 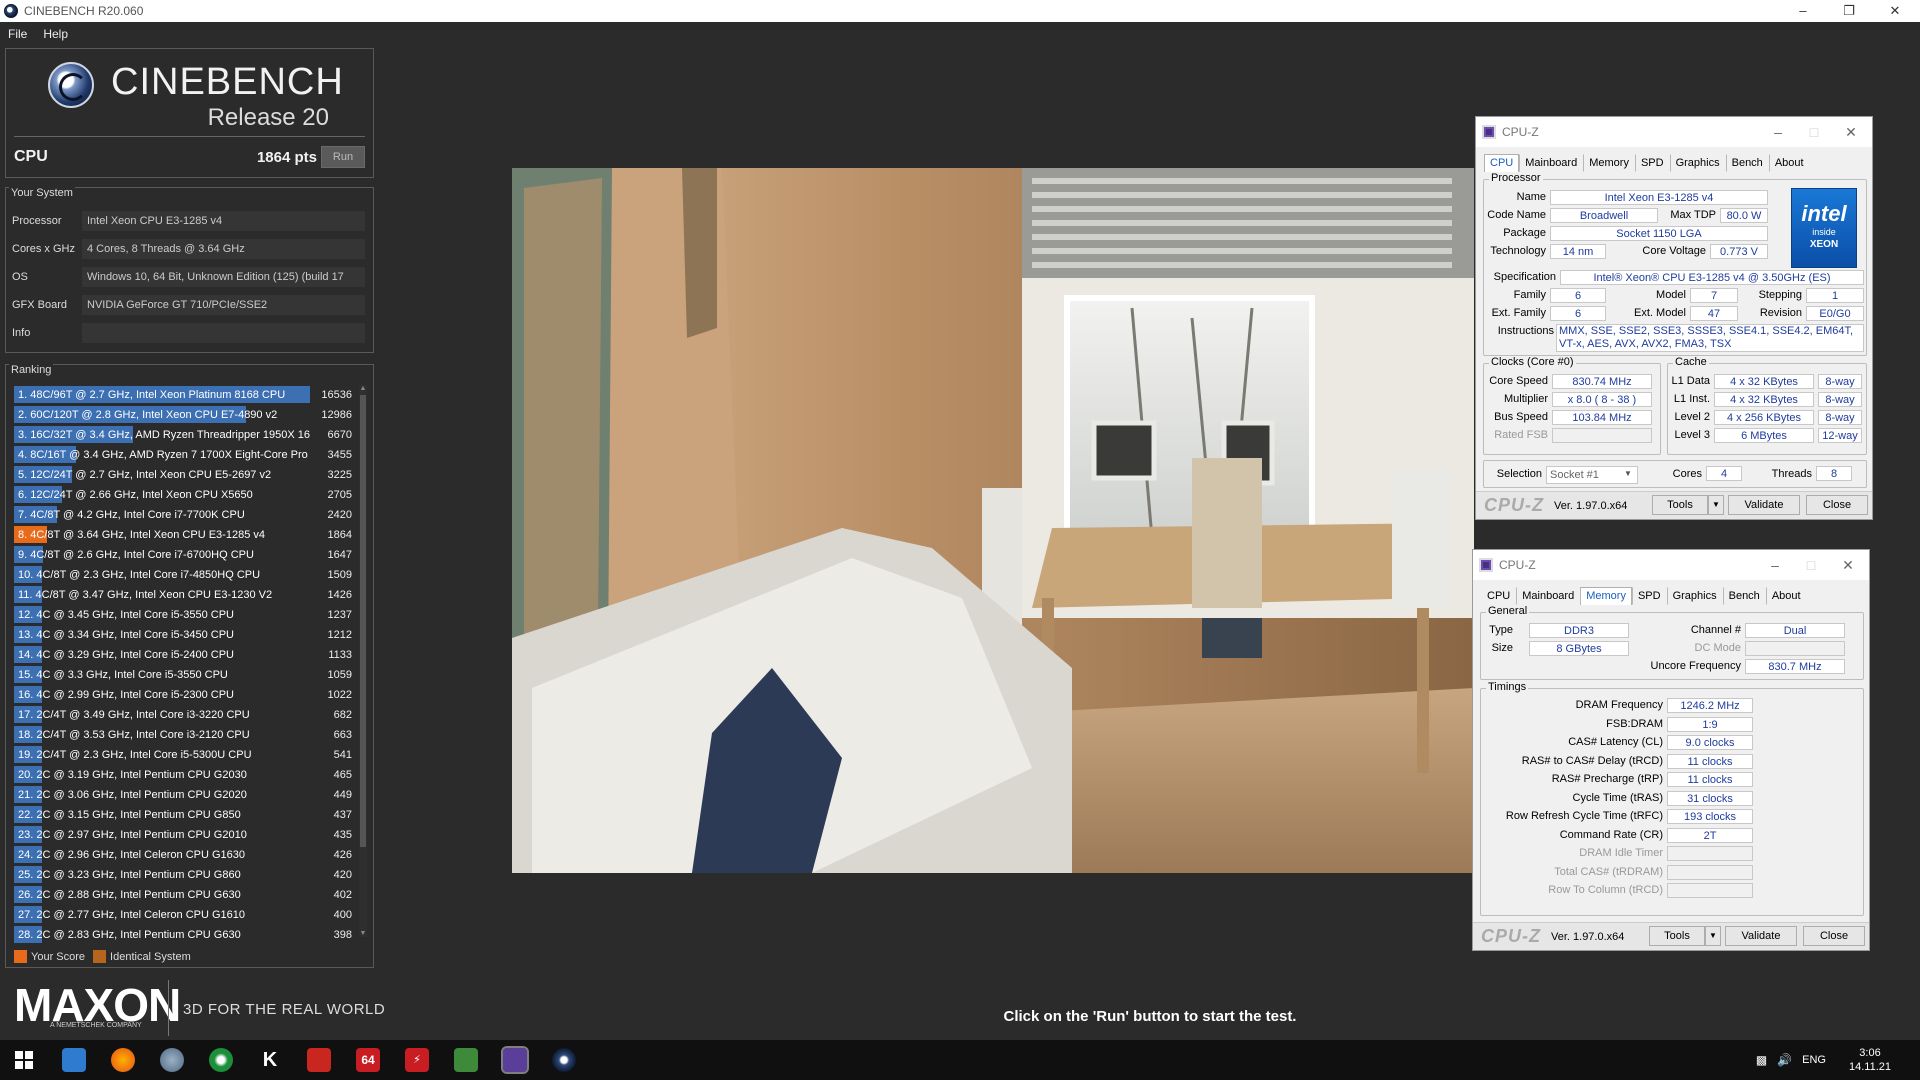 I want to click on aida64-icon: 64, so click(x=368, y=1060).